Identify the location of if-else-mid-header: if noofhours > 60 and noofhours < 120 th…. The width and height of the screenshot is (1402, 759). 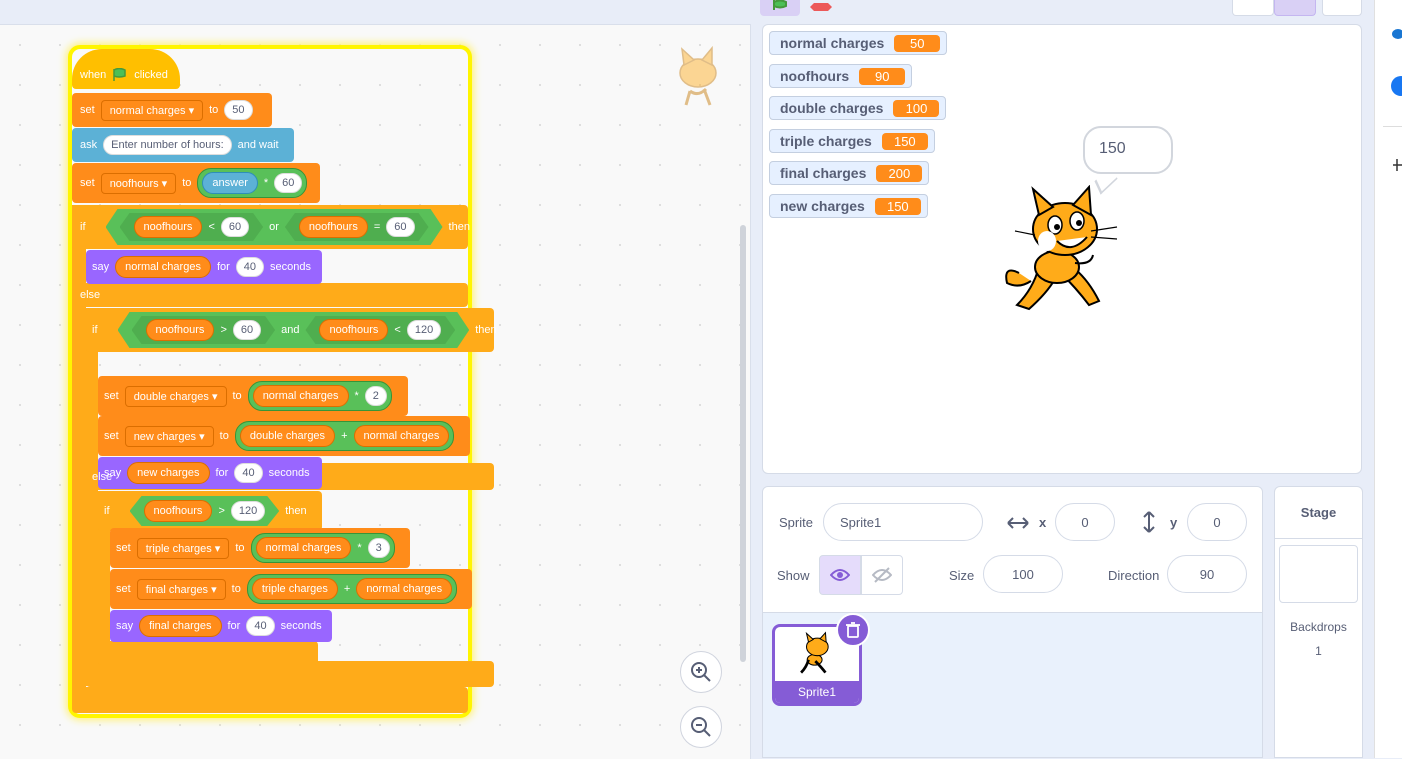
(291, 330).